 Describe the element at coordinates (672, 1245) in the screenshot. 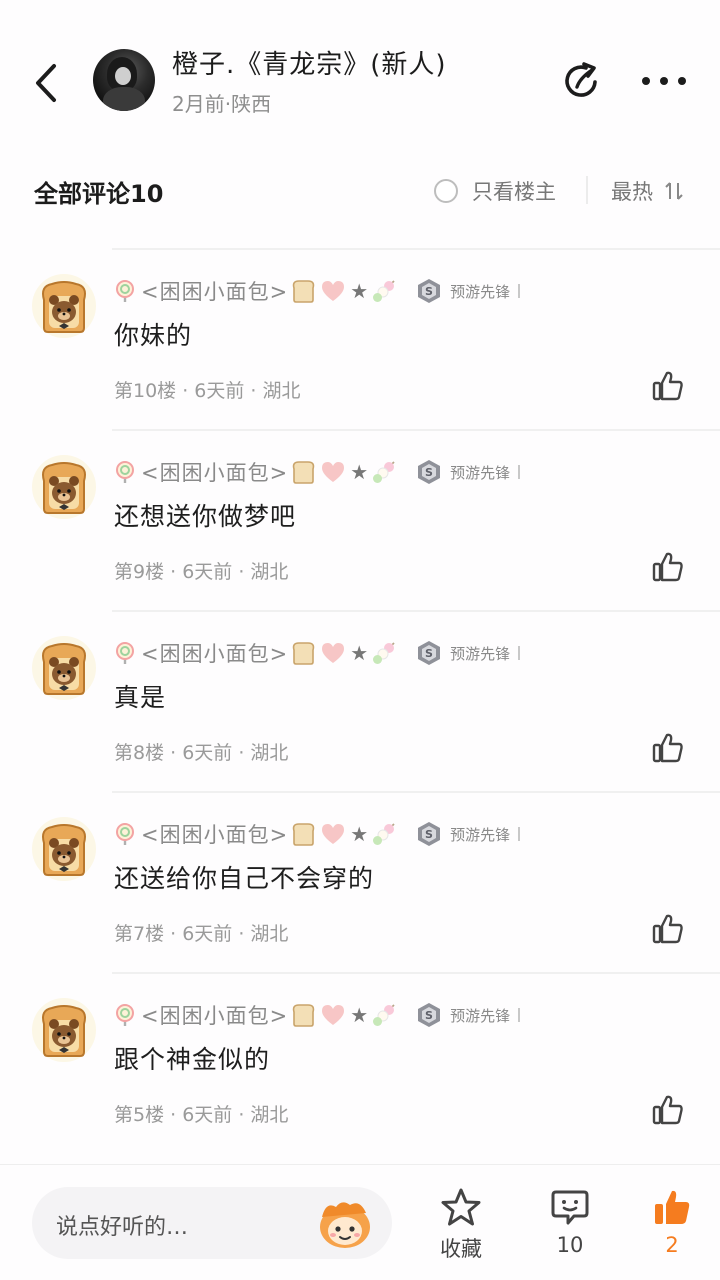

I see `like-count: 2` at that location.